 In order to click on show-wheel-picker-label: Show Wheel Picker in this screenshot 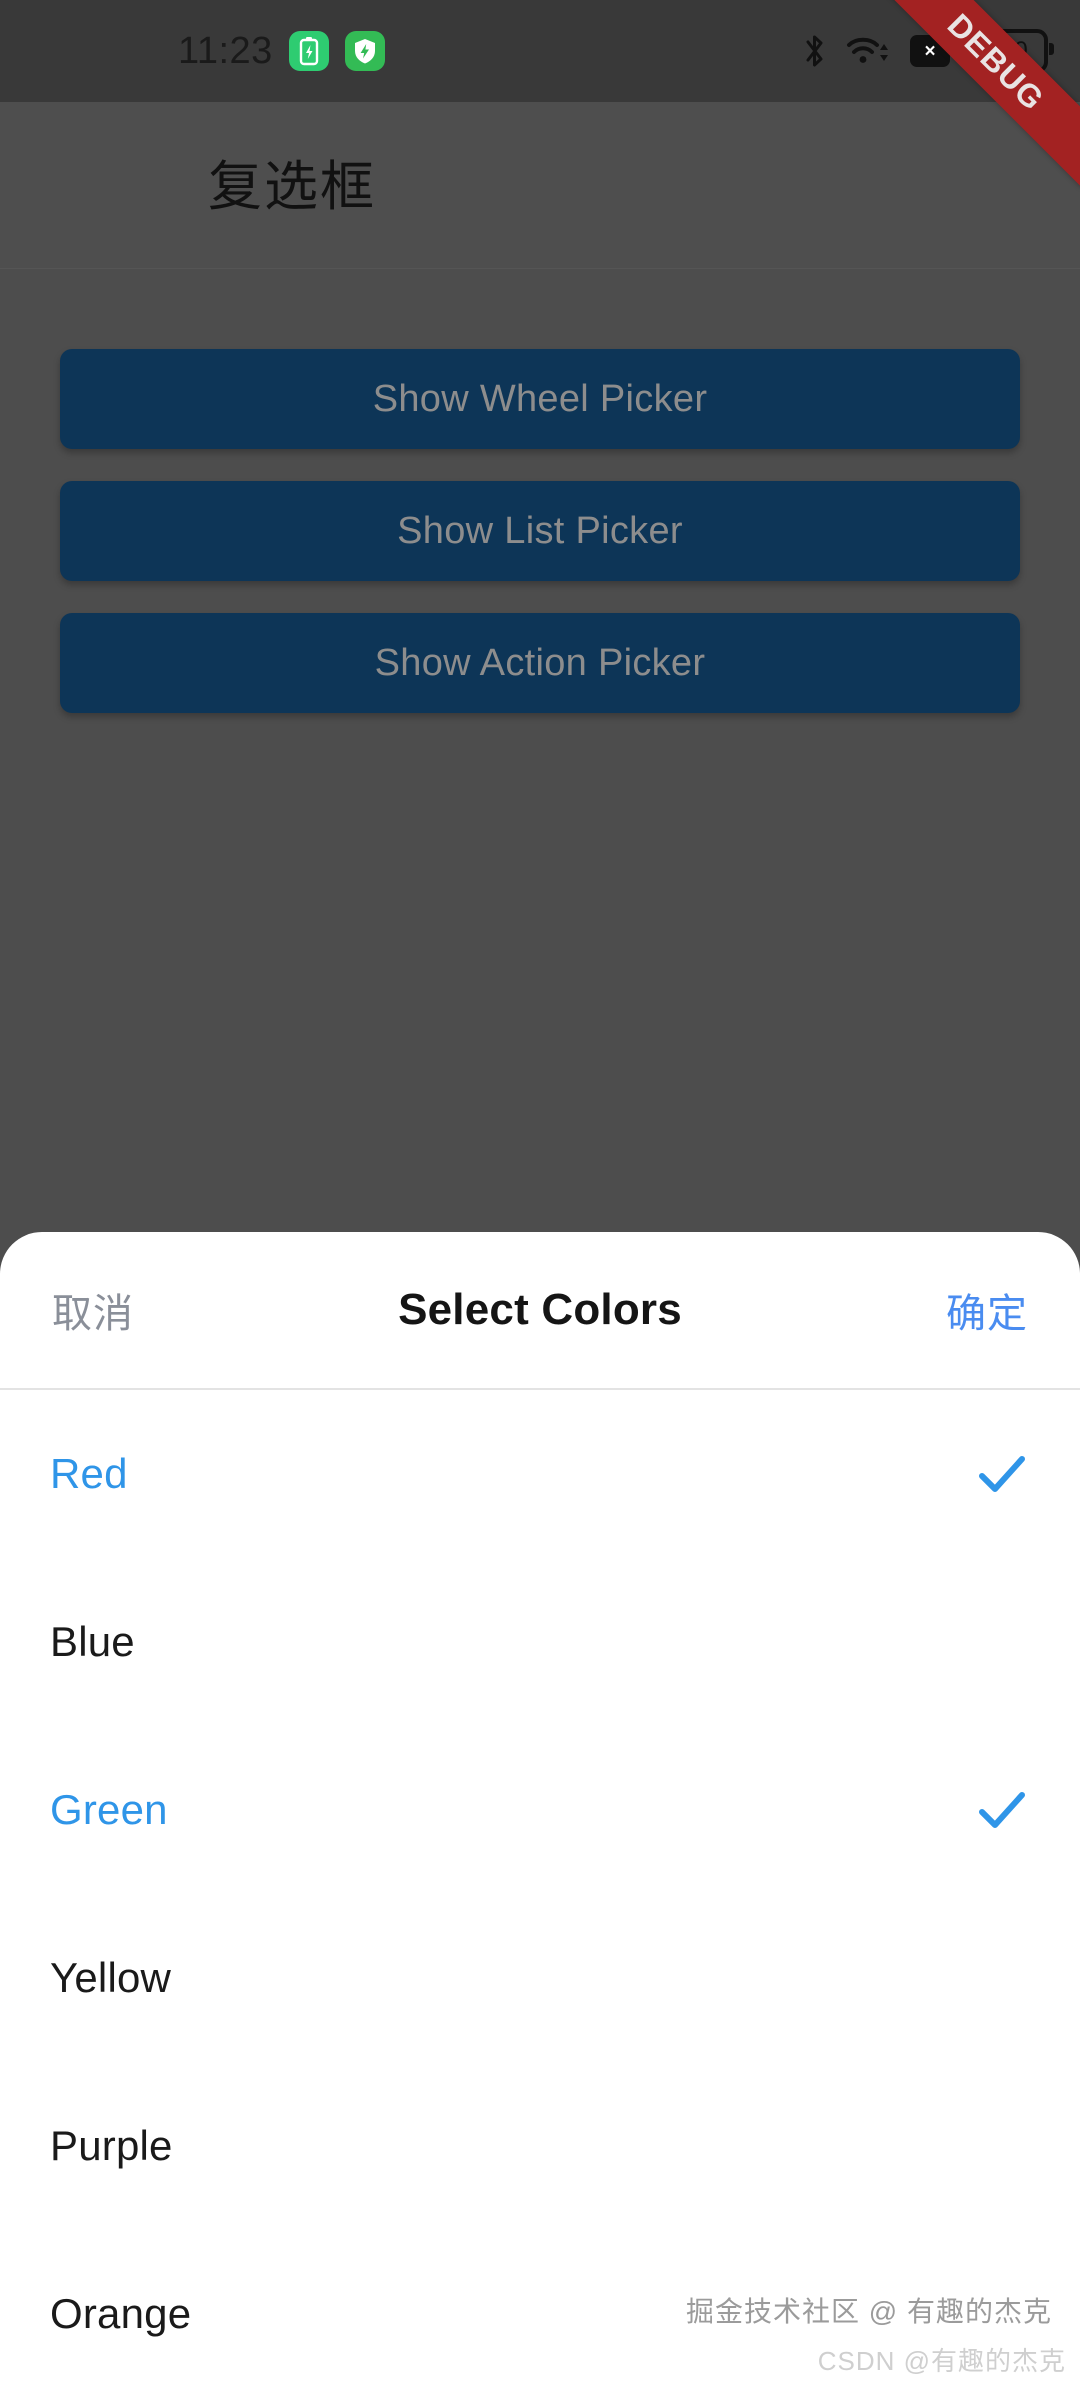, I will do `click(540, 398)`.